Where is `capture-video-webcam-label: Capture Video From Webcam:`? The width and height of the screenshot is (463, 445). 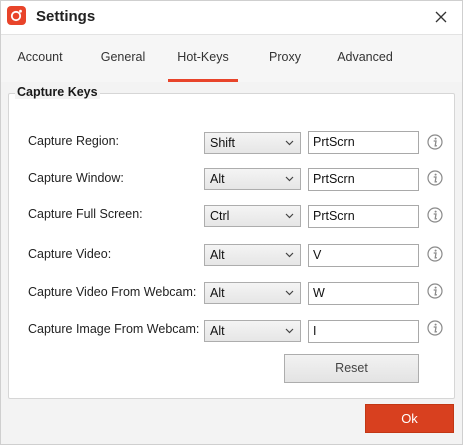 capture-video-webcam-label: Capture Video From Webcam: is located at coordinates (112, 292).